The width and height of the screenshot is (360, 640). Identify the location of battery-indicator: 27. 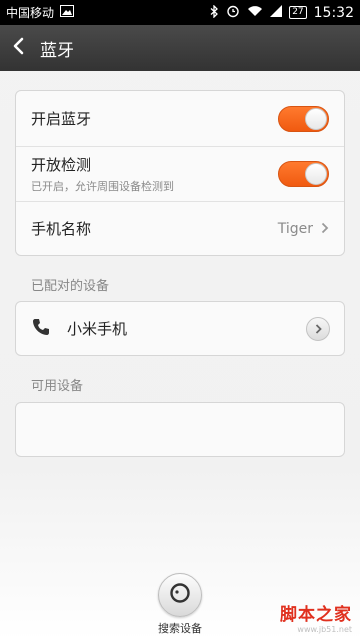
(298, 12).